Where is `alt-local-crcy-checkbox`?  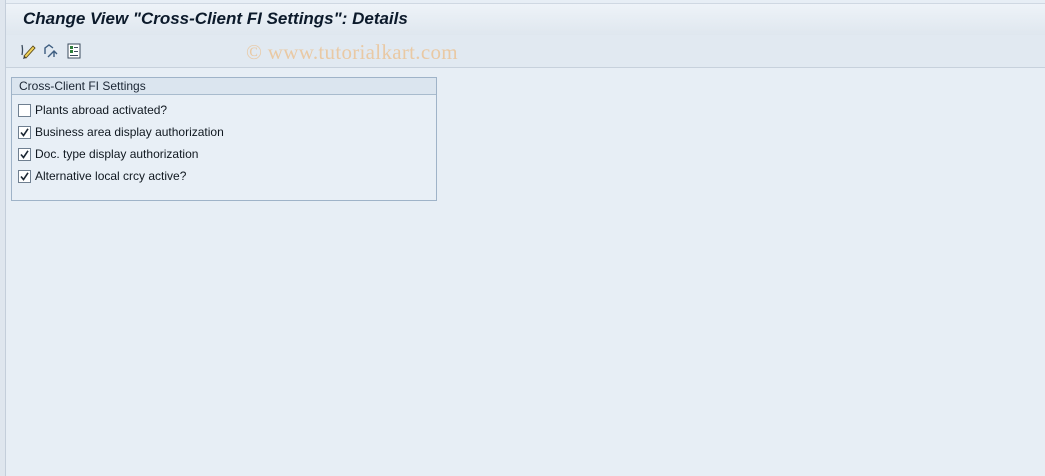
alt-local-crcy-checkbox is located at coordinates (24, 176).